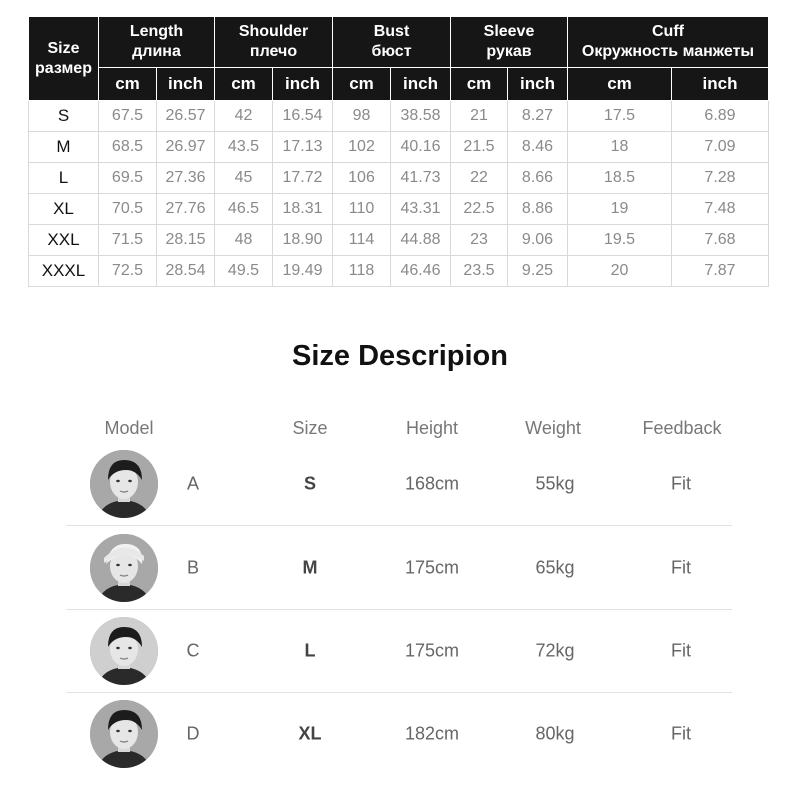  What do you see at coordinates (185, 209) in the screenshot?
I see `length-in-cell: 27.76` at bounding box center [185, 209].